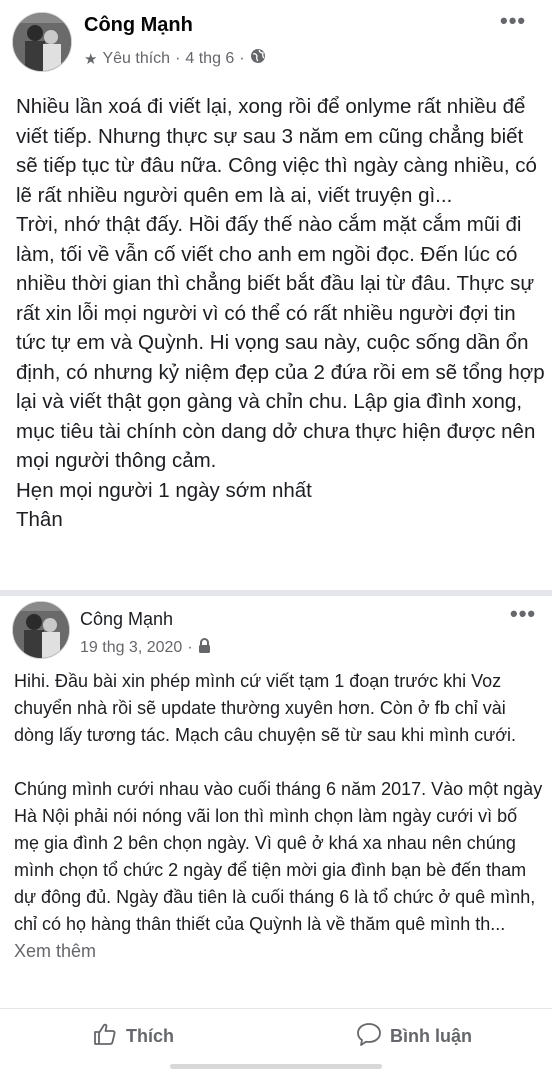 The image size is (552, 1080). I want to click on post-meta: 19 thg 3, 2020 ·, so click(145, 648).